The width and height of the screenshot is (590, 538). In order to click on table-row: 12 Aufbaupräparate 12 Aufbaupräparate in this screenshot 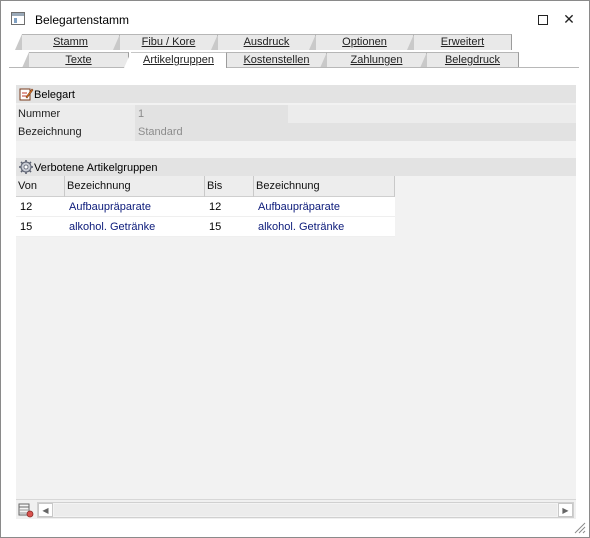, I will do `click(205, 207)`.